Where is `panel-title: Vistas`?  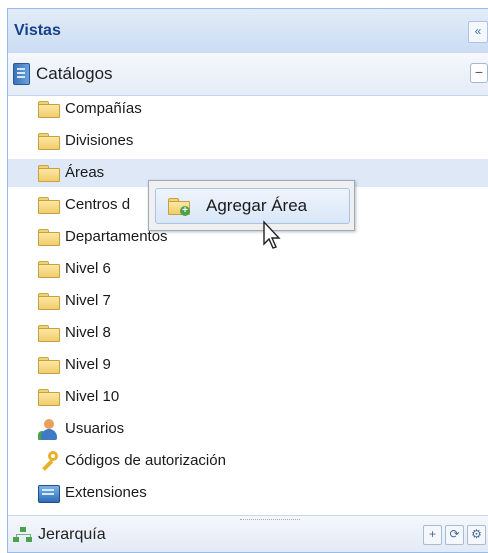 panel-title: Vistas is located at coordinates (37, 30).